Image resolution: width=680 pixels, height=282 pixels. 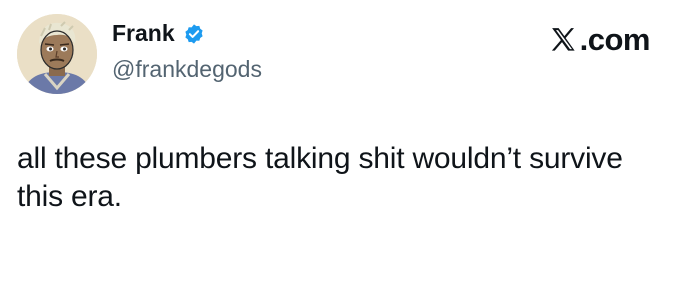 I want to click on x-logo-icon, so click(x=564, y=40).